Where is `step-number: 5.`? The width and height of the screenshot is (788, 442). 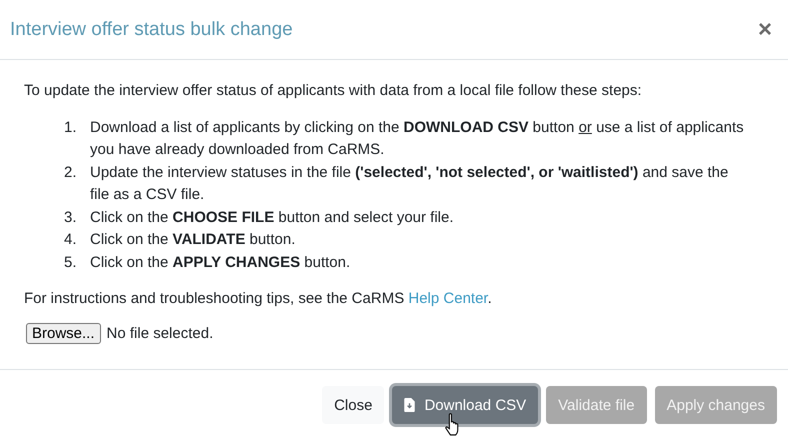 step-number: 5. is located at coordinates (71, 262).